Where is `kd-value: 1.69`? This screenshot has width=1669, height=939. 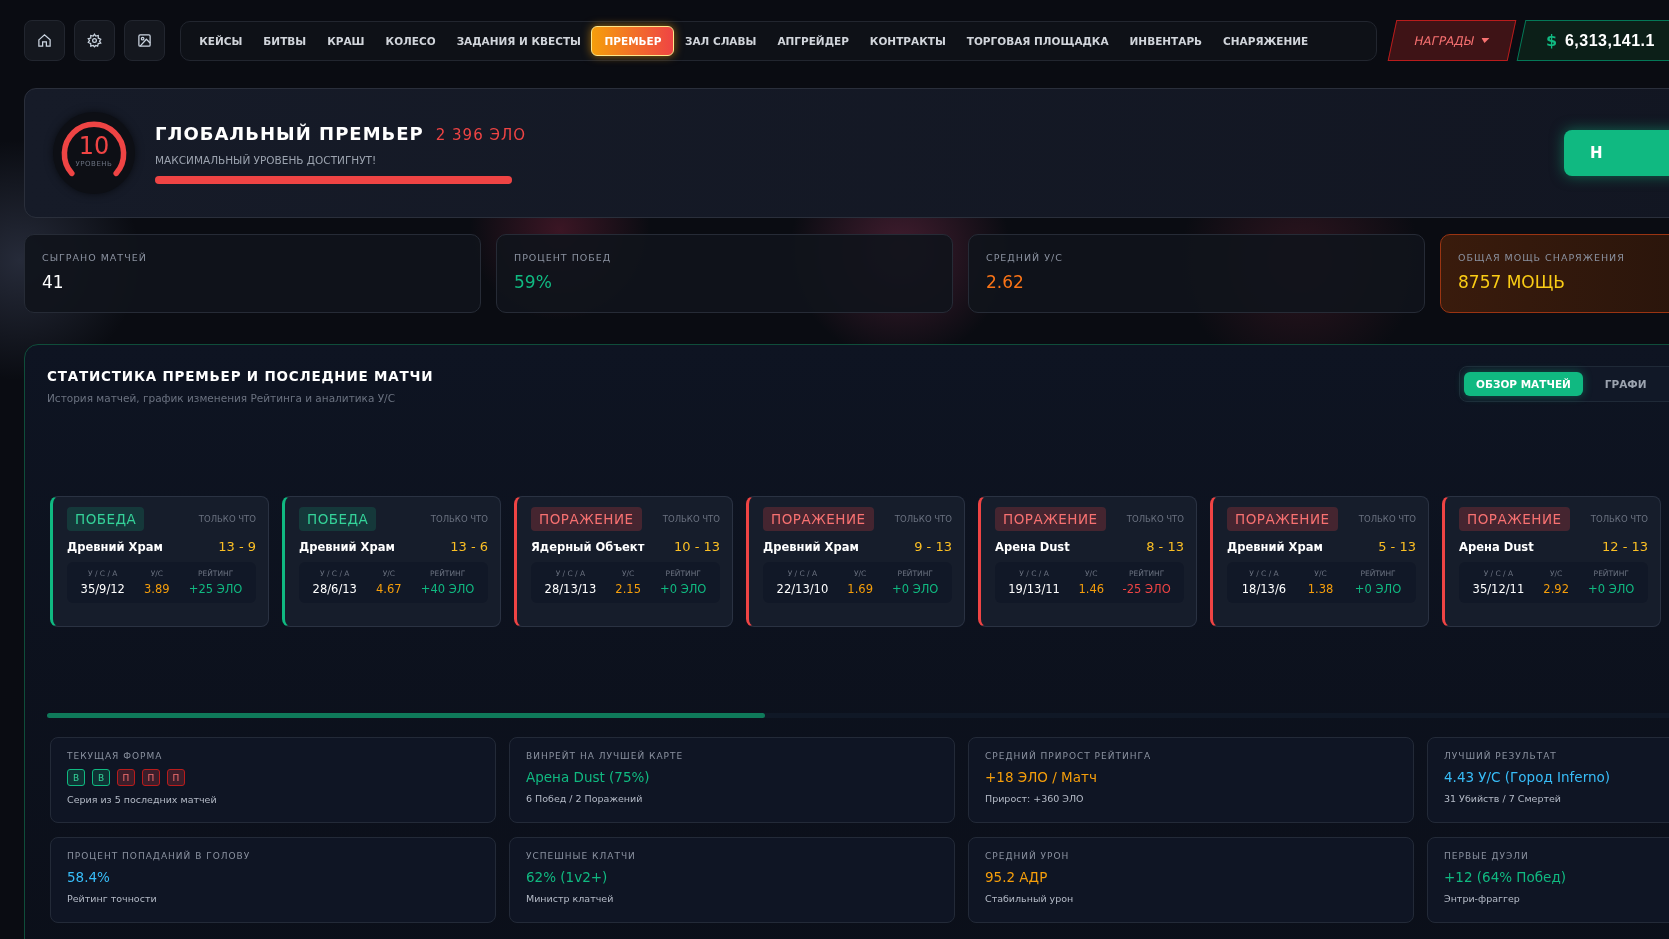
kd-value: 1.69 is located at coordinates (860, 589).